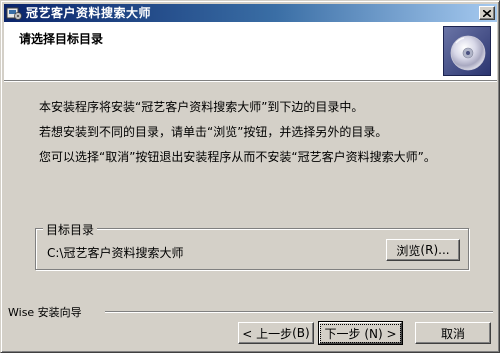 This screenshot has height=353, width=500. I want to click on cd-disc-icon, so click(467, 51).